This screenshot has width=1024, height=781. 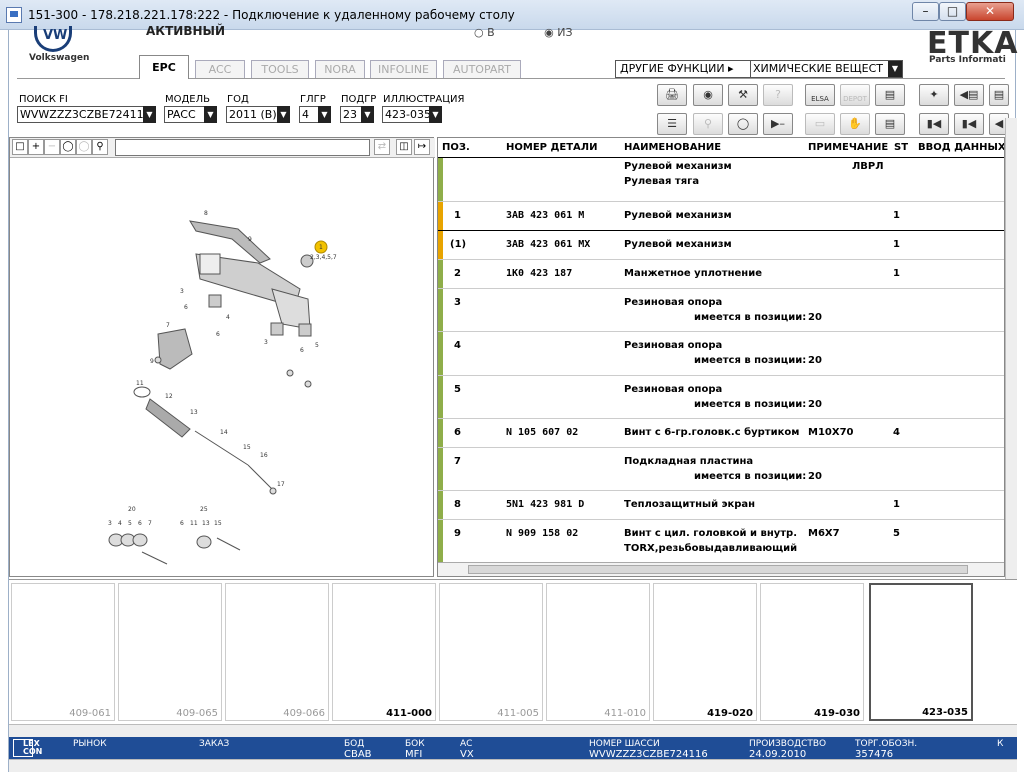 What do you see at coordinates (340, 69) in the screenshot?
I see `tab-nora: NORA` at bounding box center [340, 69].